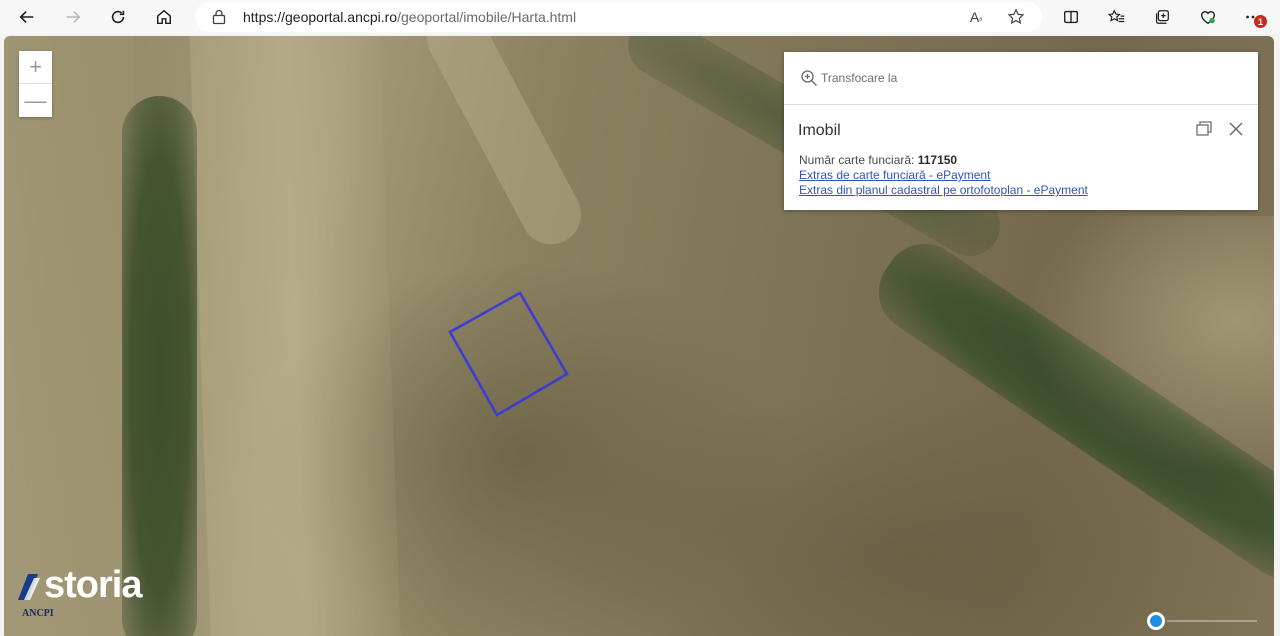 The image size is (1280, 636). I want to click on cf-number: 117150, so click(937, 160).